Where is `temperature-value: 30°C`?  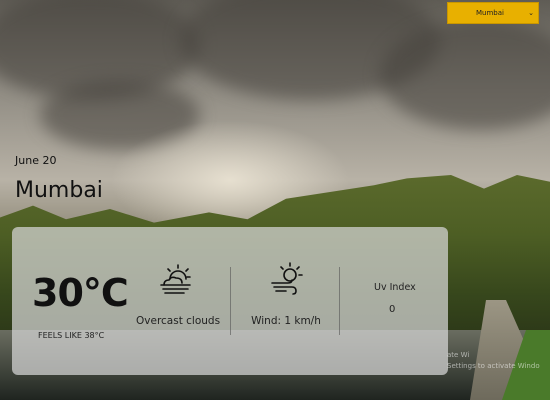 temperature-value: 30°C is located at coordinates (80, 293).